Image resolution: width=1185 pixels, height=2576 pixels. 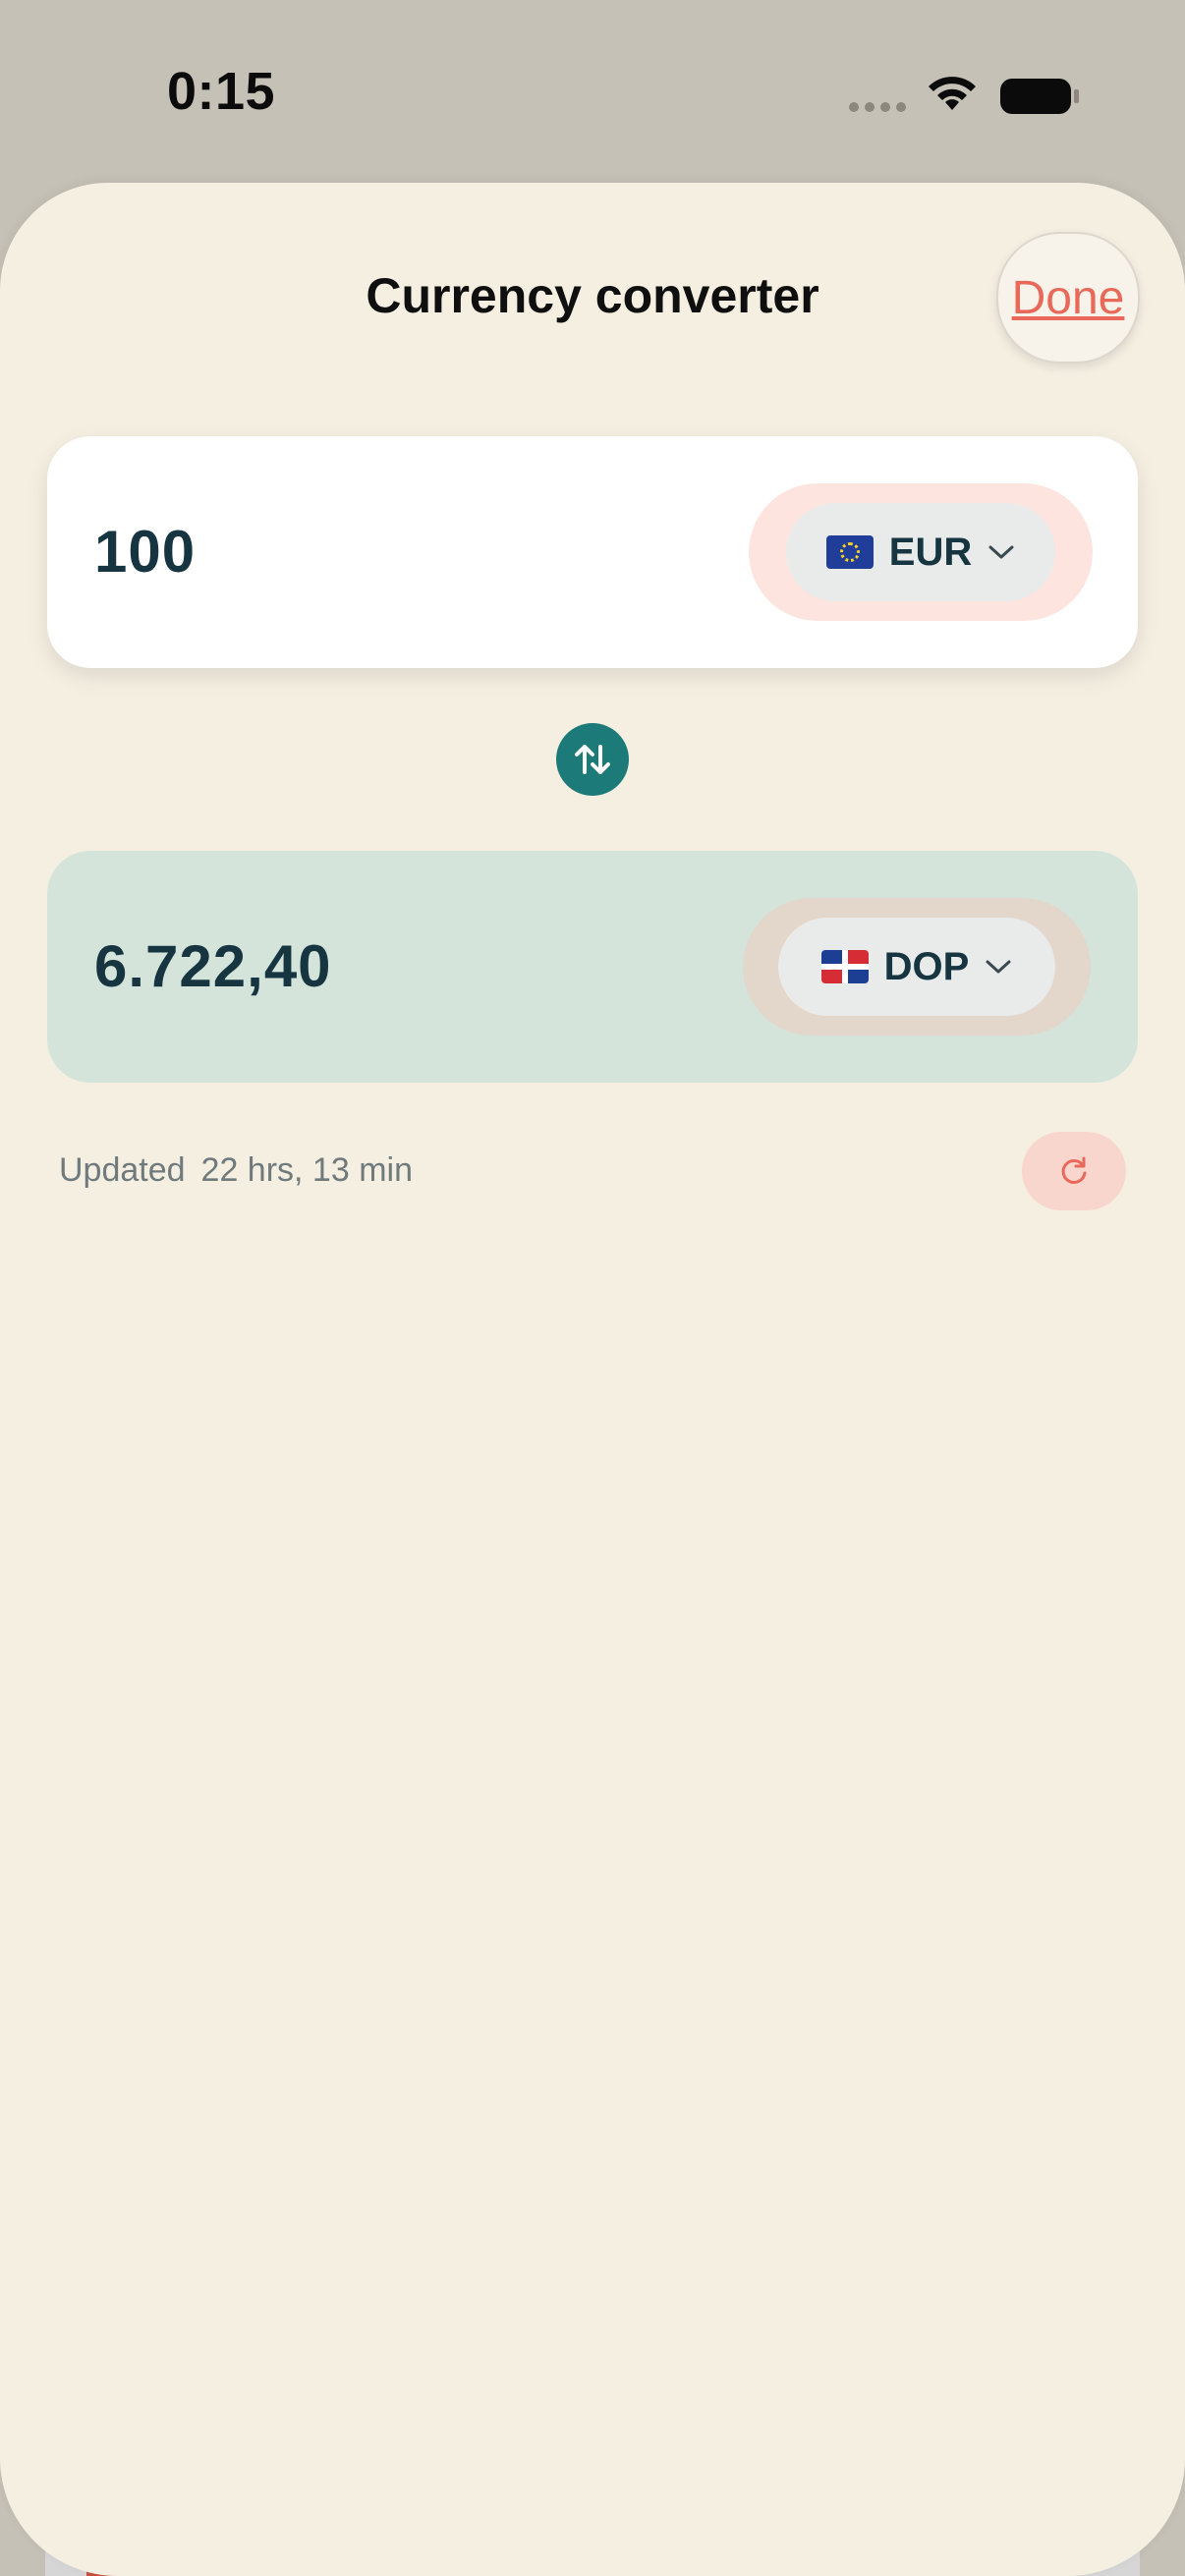 What do you see at coordinates (145, 552) in the screenshot?
I see `from-amount-input: 100` at bounding box center [145, 552].